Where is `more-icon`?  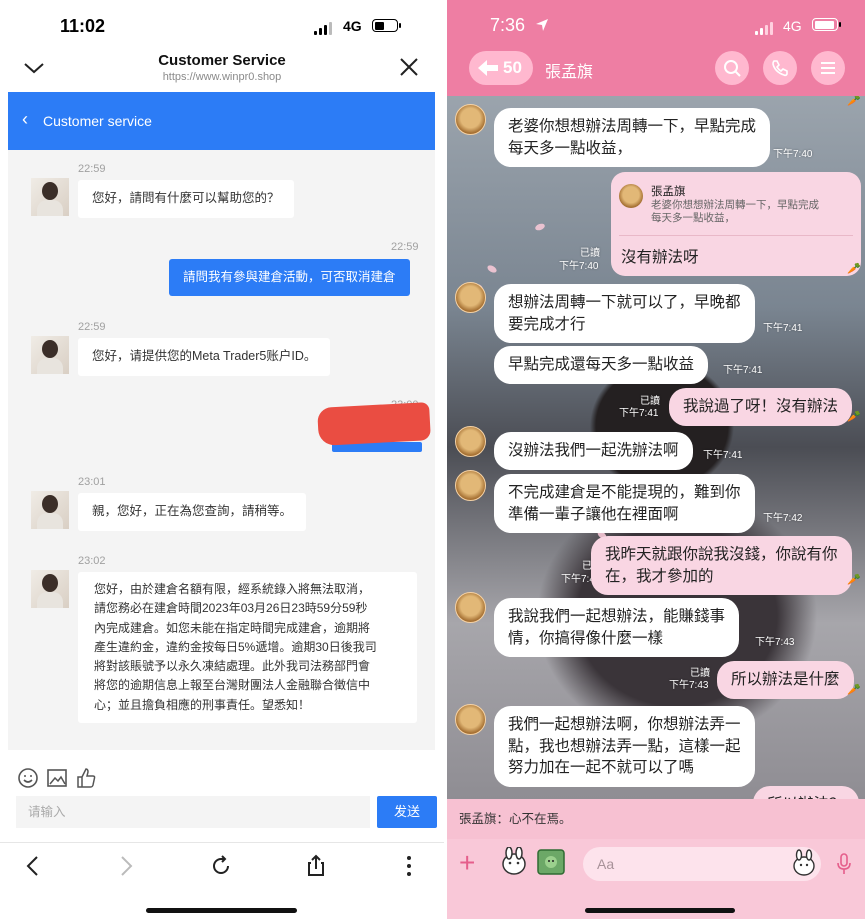
more-icon is located at coordinates (409, 866).